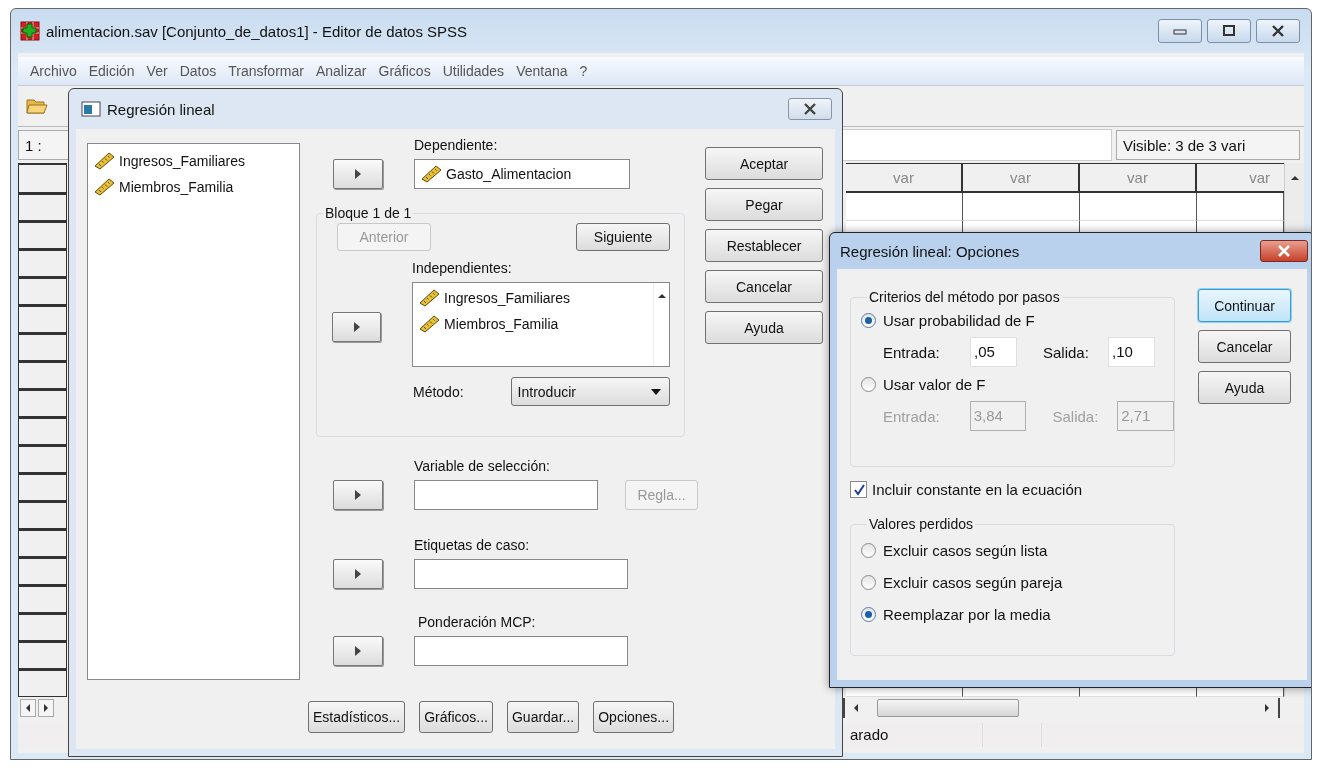 This screenshot has width=1322, height=769. I want to click on case-labels-field, so click(521, 574).